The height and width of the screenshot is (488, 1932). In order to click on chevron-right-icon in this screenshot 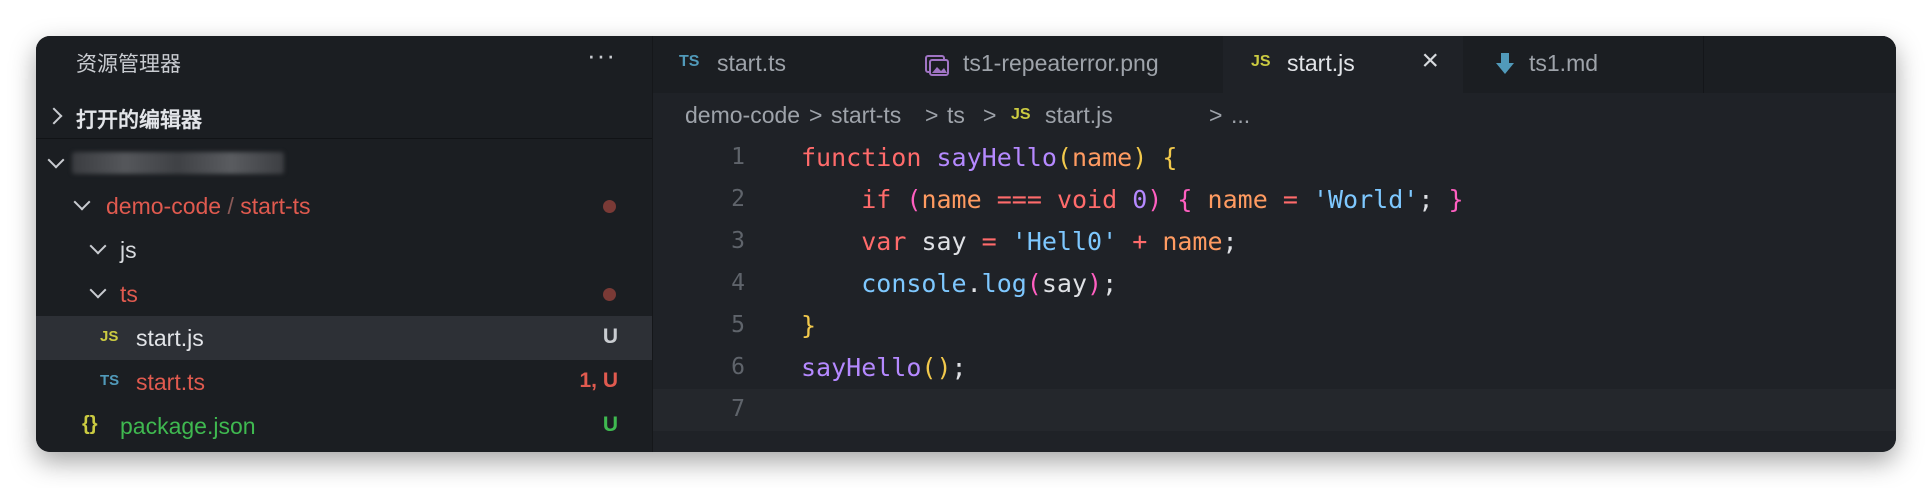, I will do `click(54, 116)`.